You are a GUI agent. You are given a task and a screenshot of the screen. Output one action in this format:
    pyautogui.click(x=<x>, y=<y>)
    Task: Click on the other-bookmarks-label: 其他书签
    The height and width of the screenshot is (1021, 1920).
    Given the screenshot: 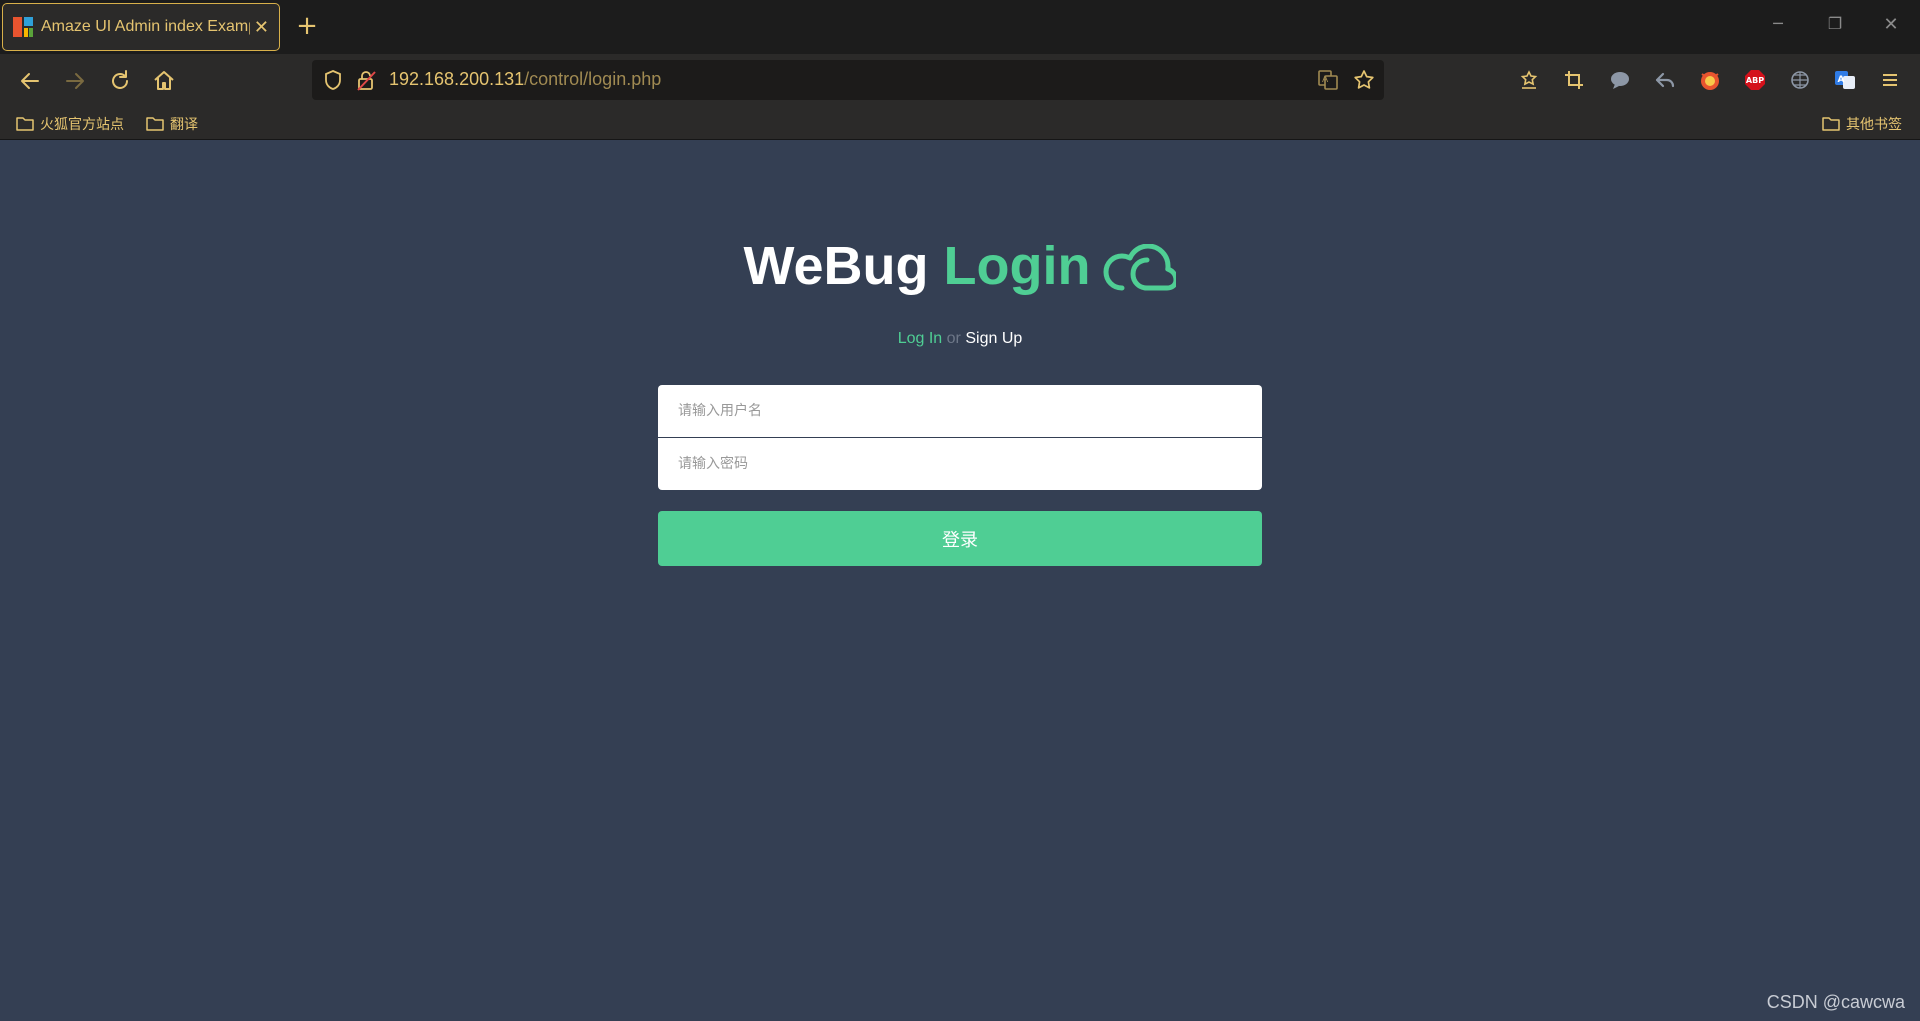 What is the action you would take?
    pyautogui.click(x=1874, y=125)
    